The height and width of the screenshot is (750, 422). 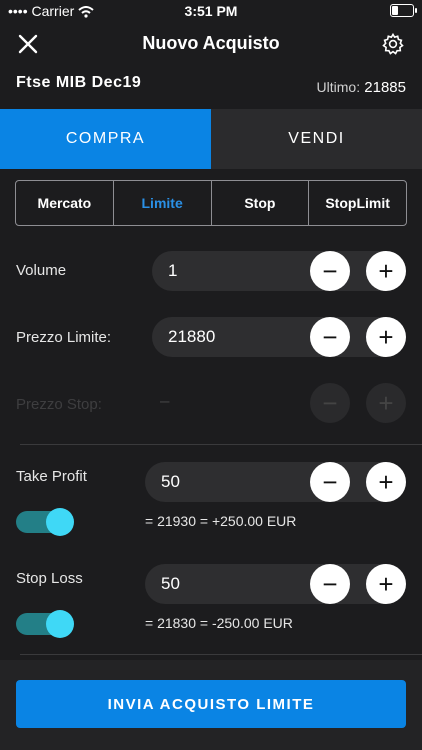 I want to click on status-time: 3:51 PM, so click(x=211, y=11).